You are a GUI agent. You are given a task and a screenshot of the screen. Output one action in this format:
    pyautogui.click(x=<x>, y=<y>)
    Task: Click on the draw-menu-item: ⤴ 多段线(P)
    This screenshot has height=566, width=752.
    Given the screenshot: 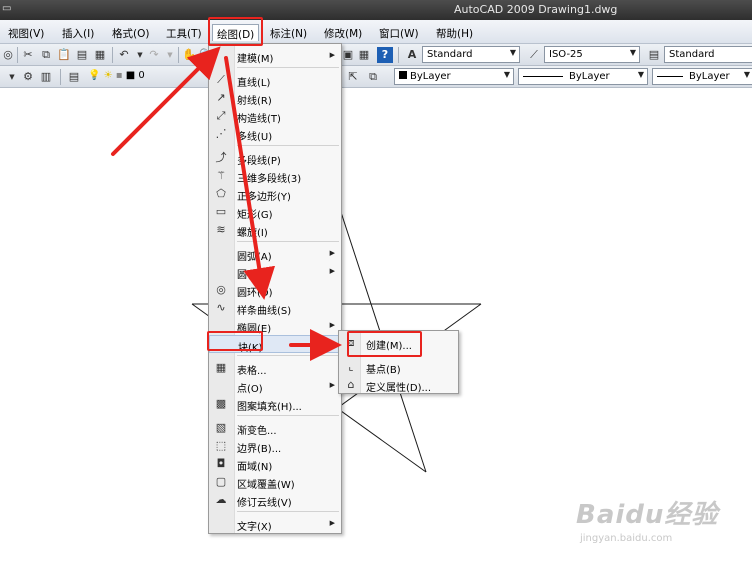 What is the action you would take?
    pyautogui.click(x=275, y=158)
    